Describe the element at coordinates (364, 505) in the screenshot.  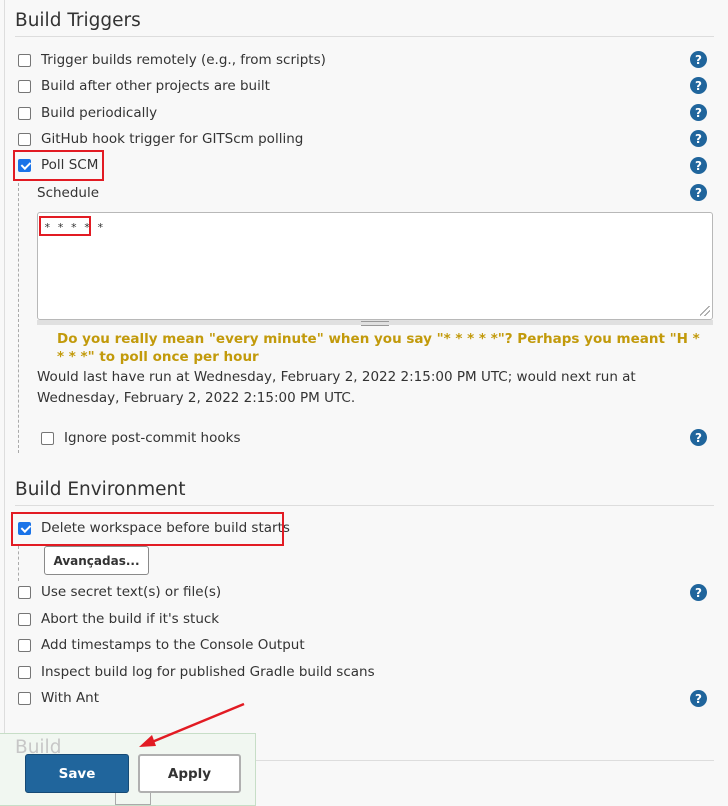
I see `build-environment-divider` at that location.